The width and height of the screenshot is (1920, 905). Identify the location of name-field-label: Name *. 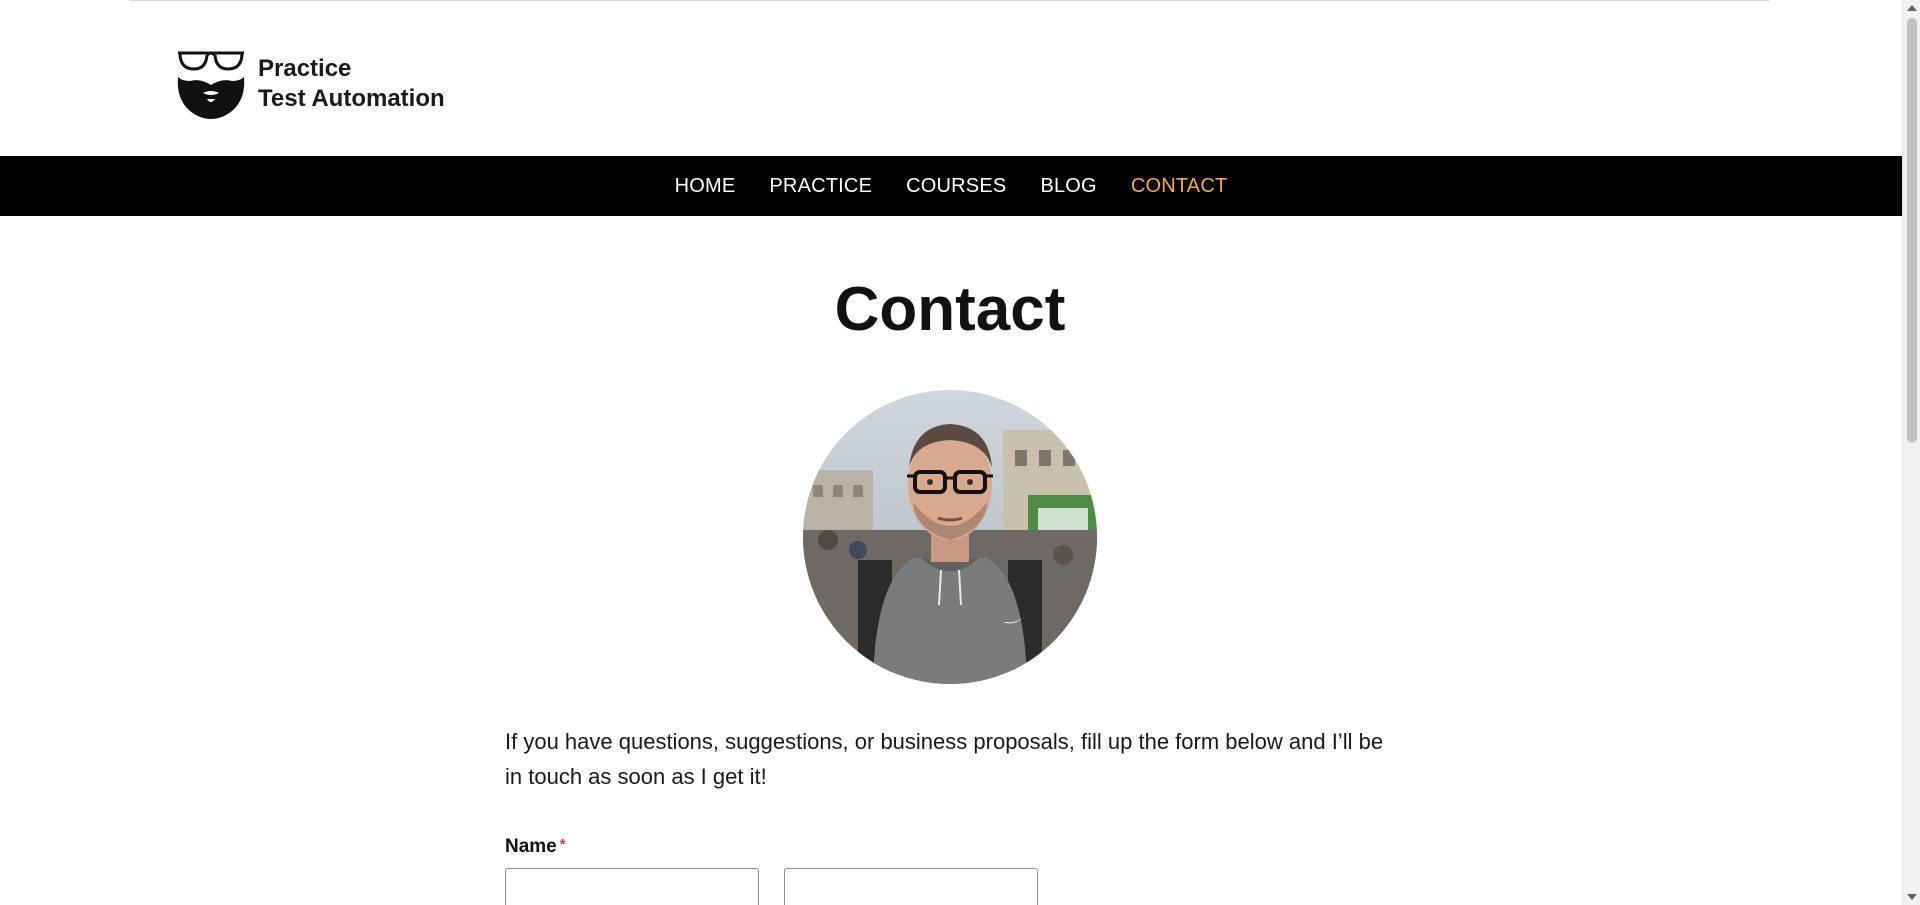
(950, 847).